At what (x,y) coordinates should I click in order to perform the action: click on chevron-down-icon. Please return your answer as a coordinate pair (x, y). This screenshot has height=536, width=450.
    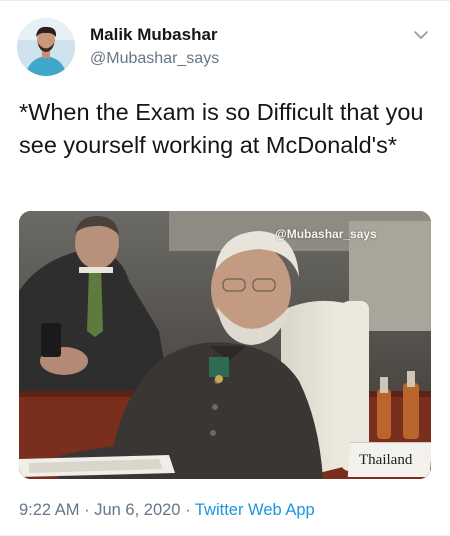
    Looking at the image, I should click on (421, 35).